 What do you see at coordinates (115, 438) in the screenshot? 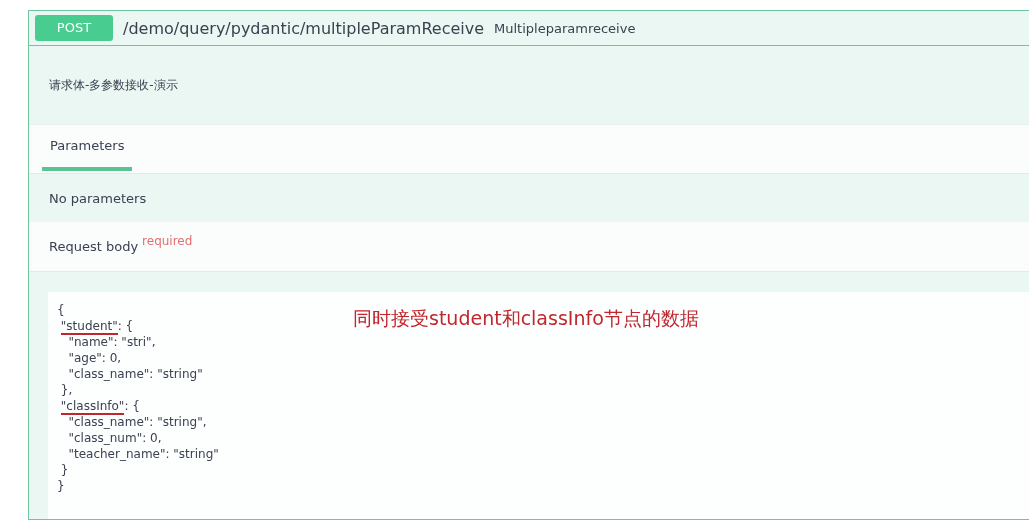
I see `code-line: "class_num": 0,` at bounding box center [115, 438].